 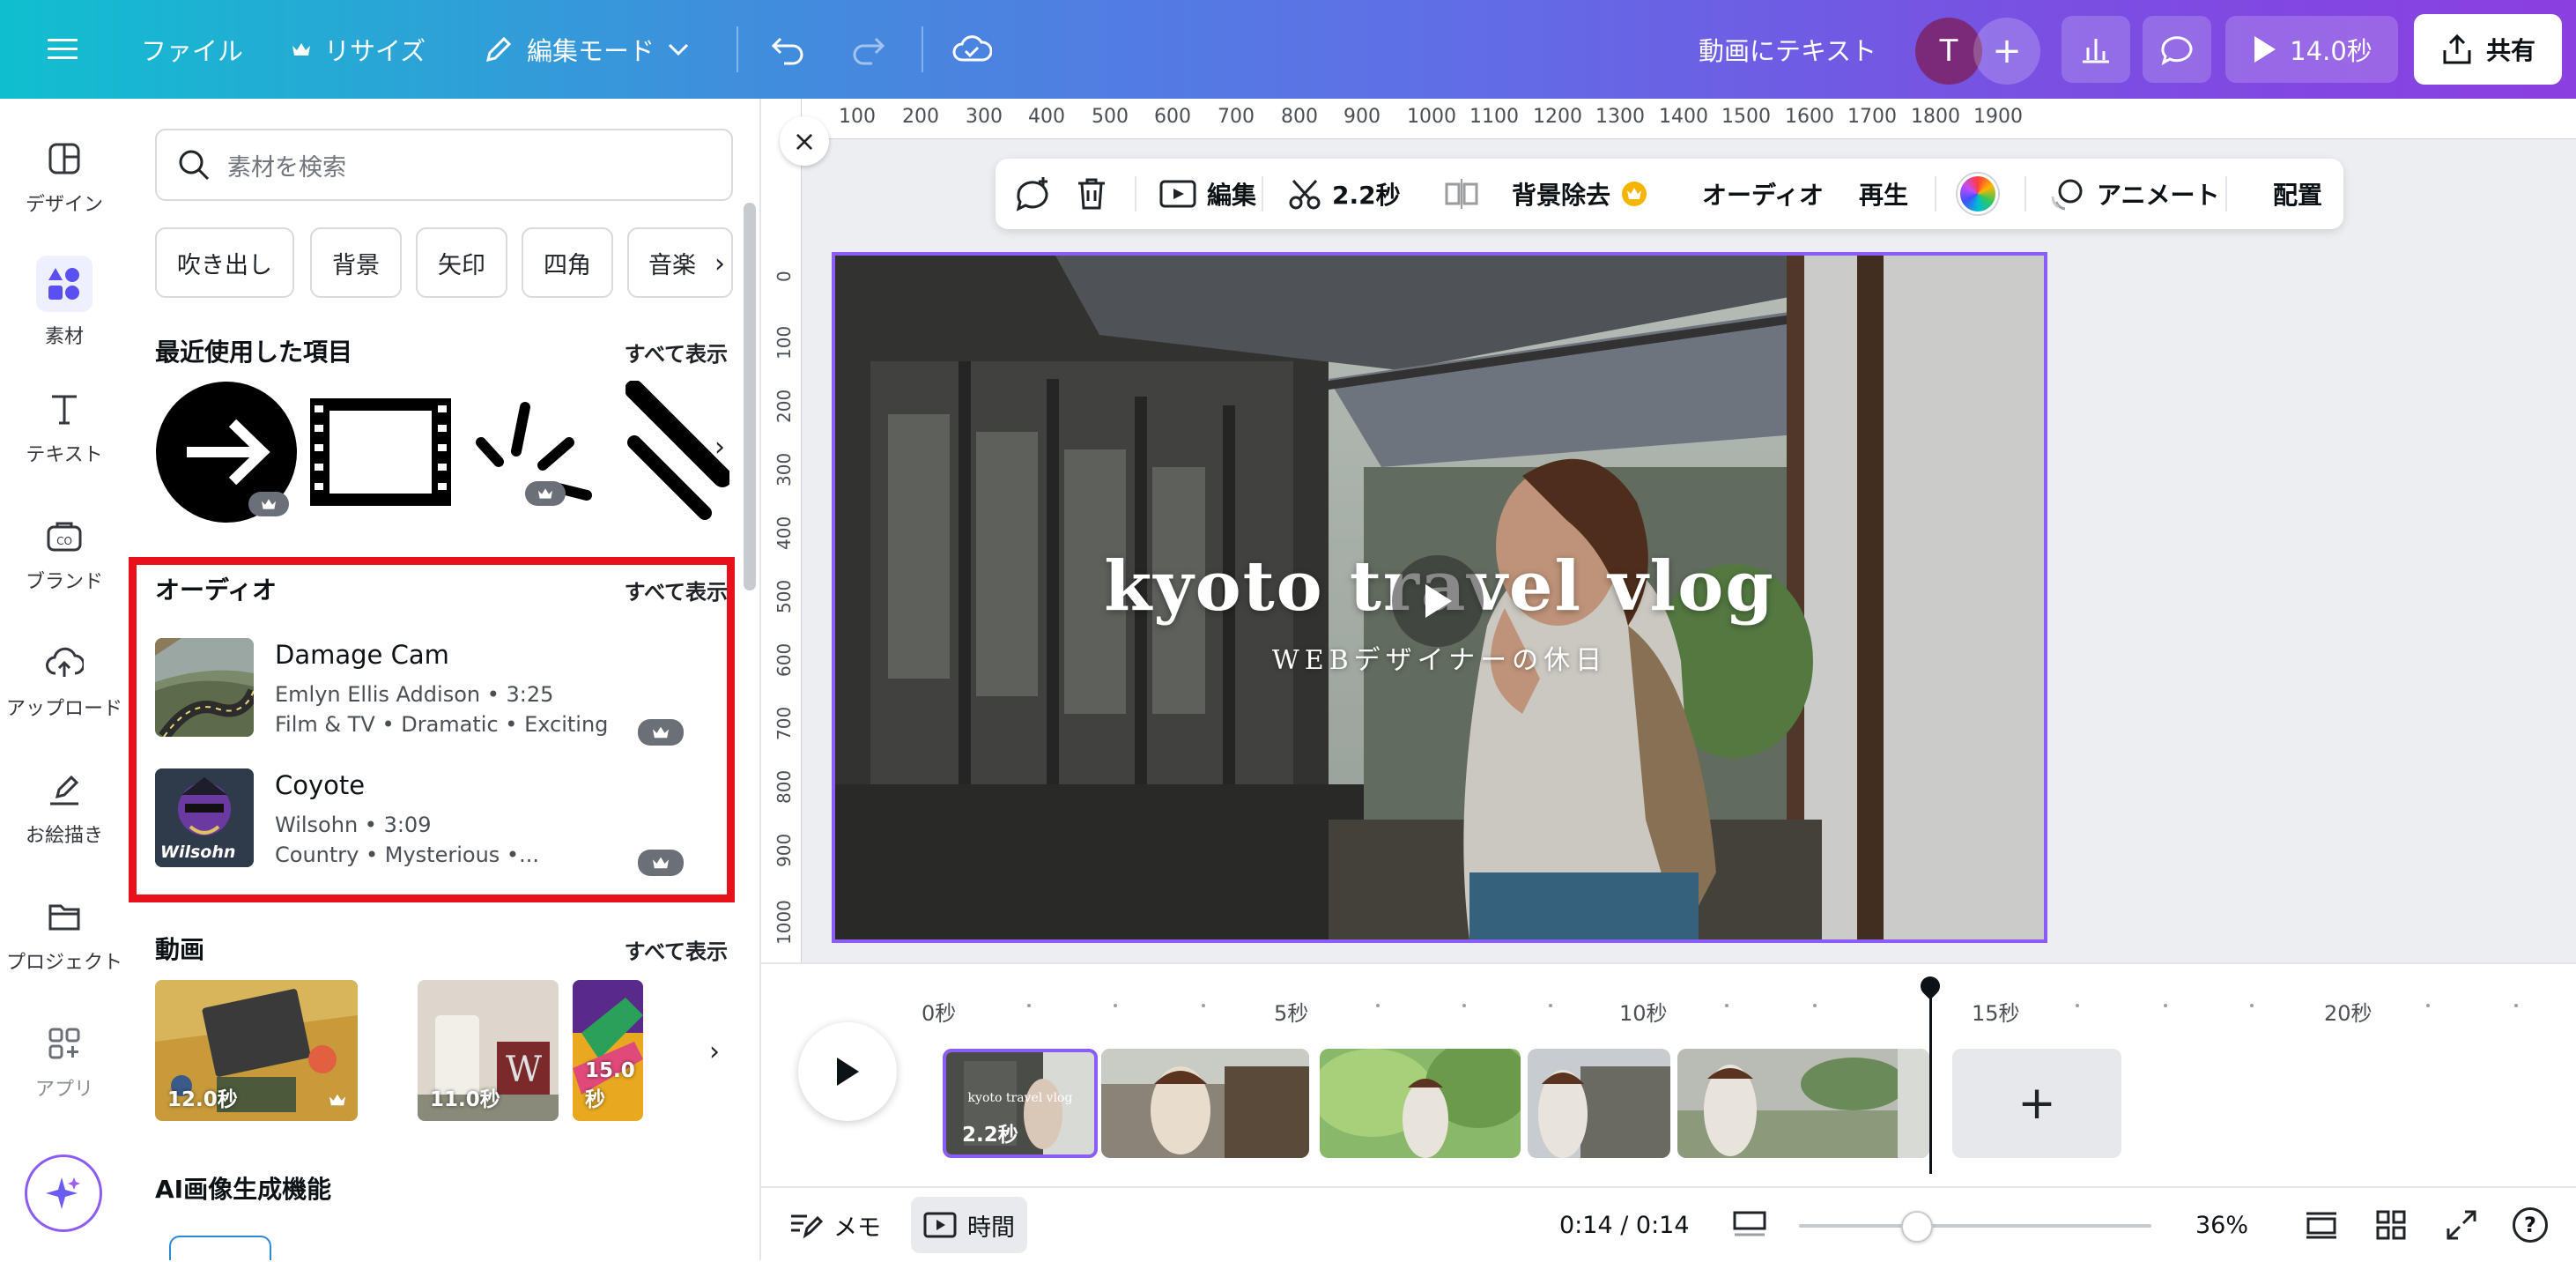 I want to click on comment-add-icon, so click(x=1032, y=194).